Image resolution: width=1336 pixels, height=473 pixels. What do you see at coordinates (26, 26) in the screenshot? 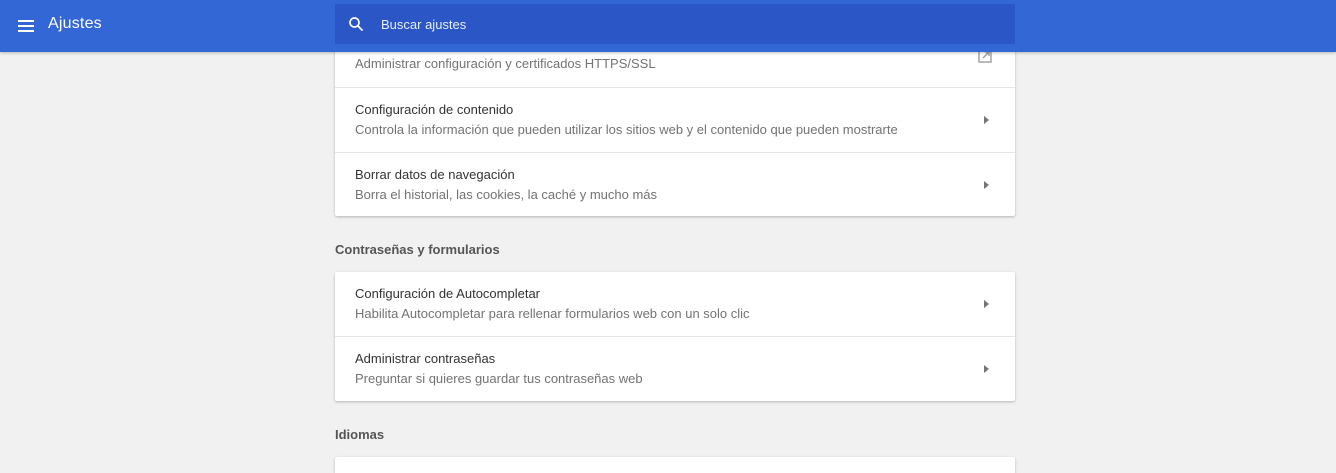
I see `hamburger-menu-icon` at bounding box center [26, 26].